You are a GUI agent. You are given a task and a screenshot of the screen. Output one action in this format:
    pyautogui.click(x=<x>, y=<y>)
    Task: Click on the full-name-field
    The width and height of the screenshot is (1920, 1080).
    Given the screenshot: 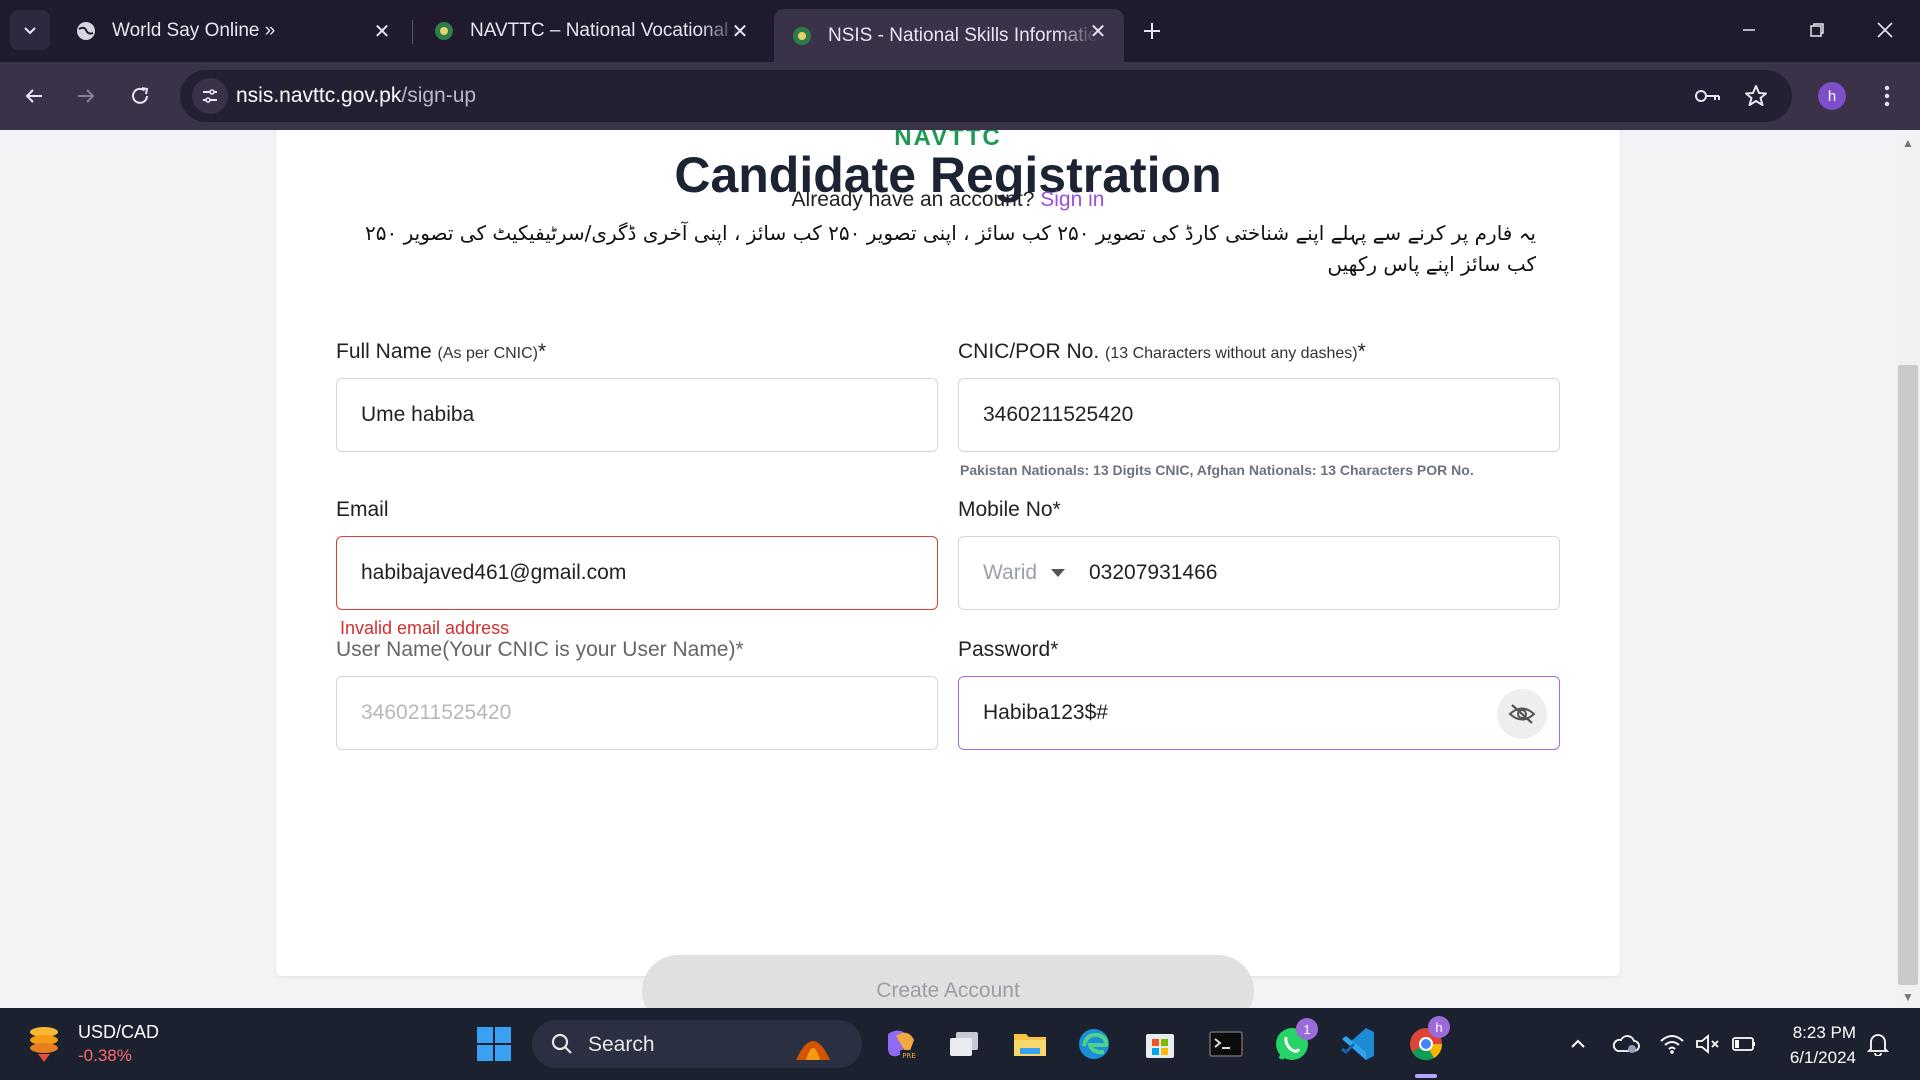 What is the action you would take?
    pyautogui.click(x=637, y=415)
    